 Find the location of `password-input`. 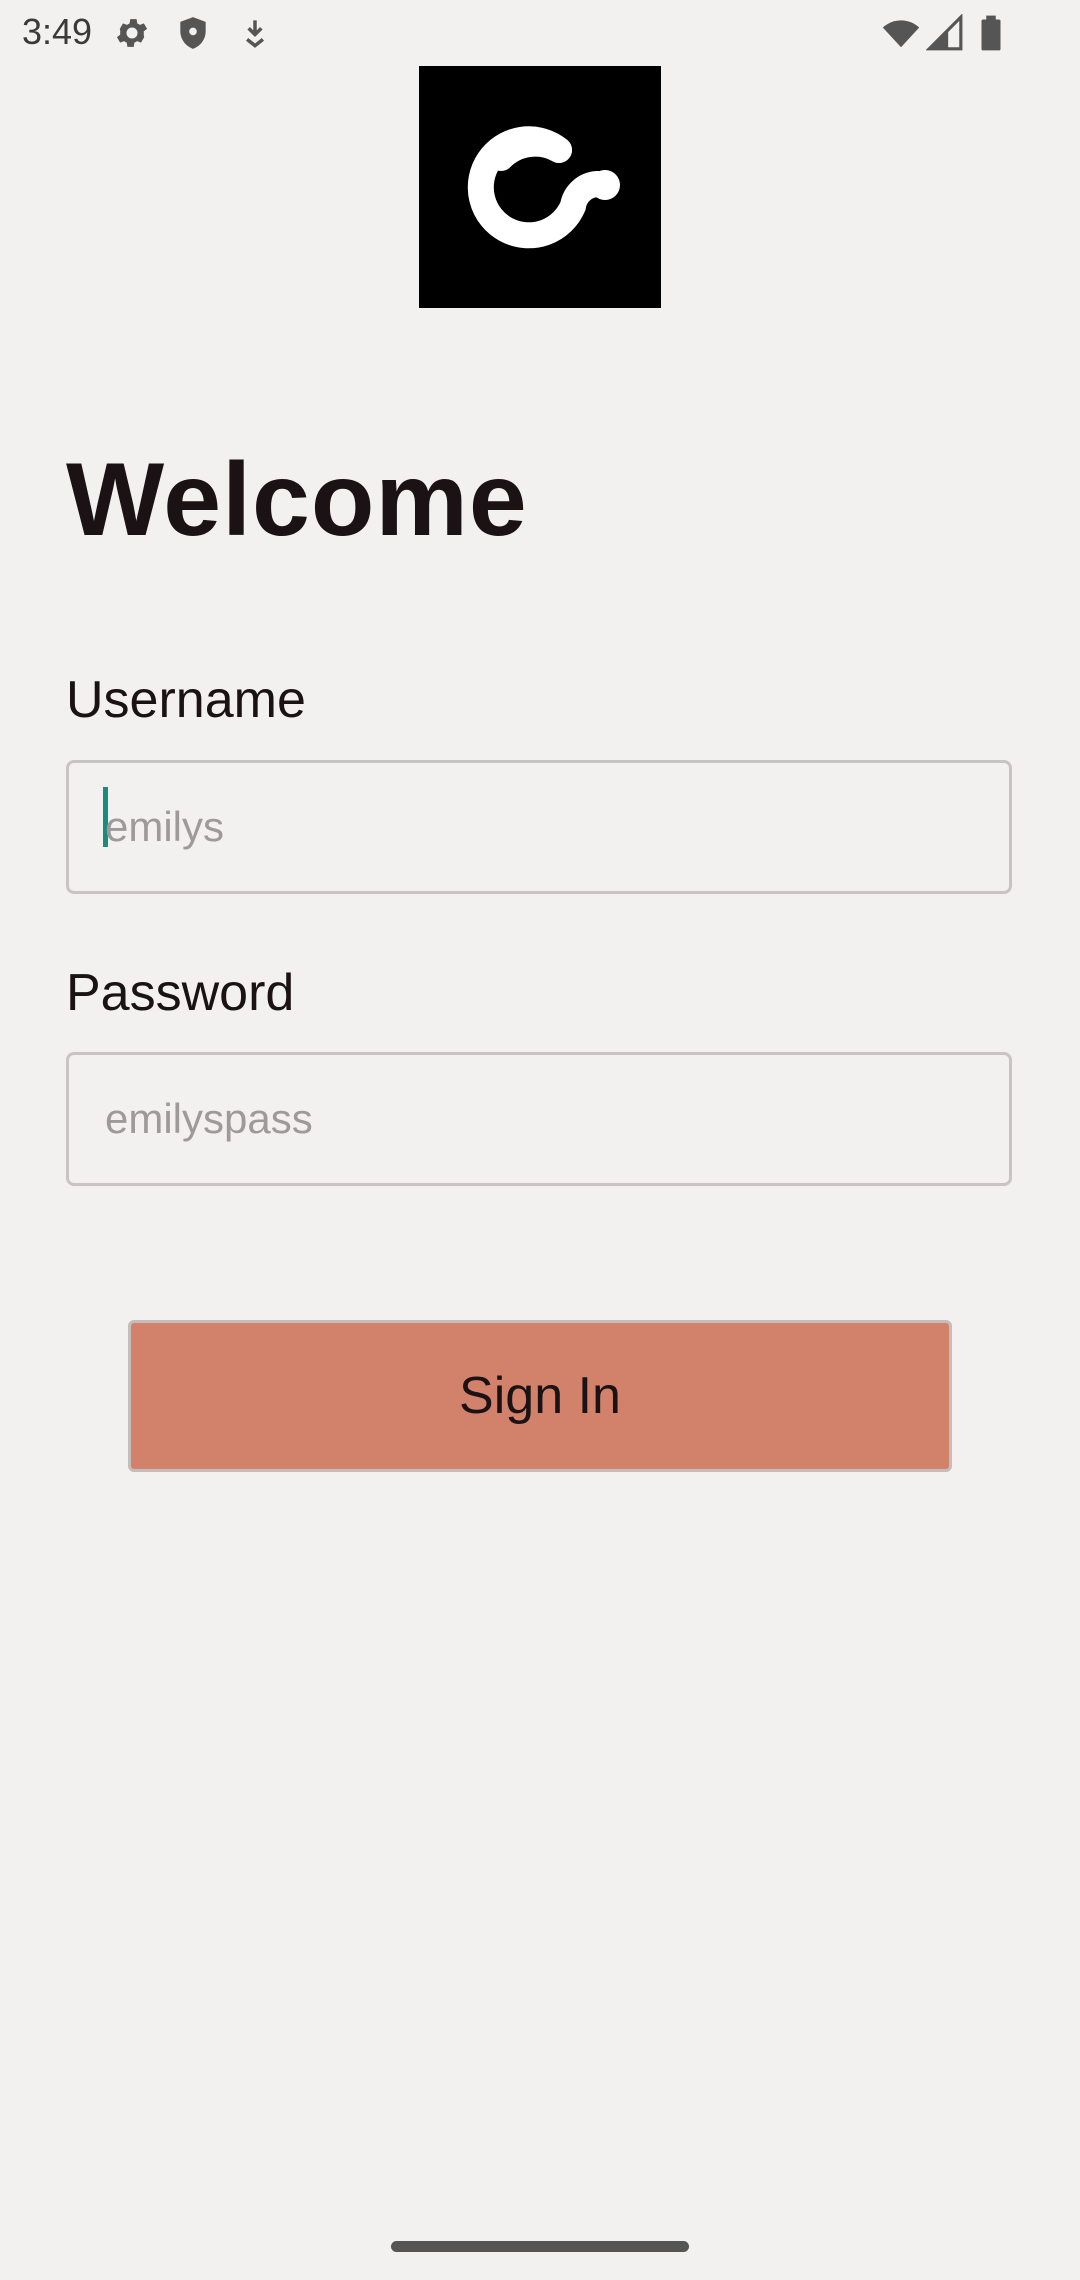

password-input is located at coordinates (540, 1119).